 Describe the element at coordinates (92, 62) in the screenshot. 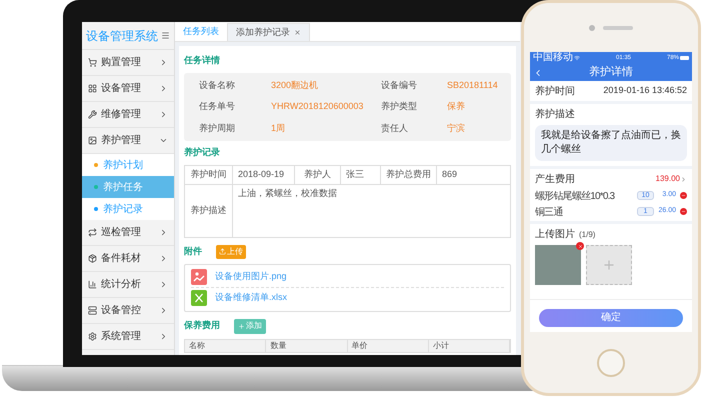

I see `cart-icon` at that location.